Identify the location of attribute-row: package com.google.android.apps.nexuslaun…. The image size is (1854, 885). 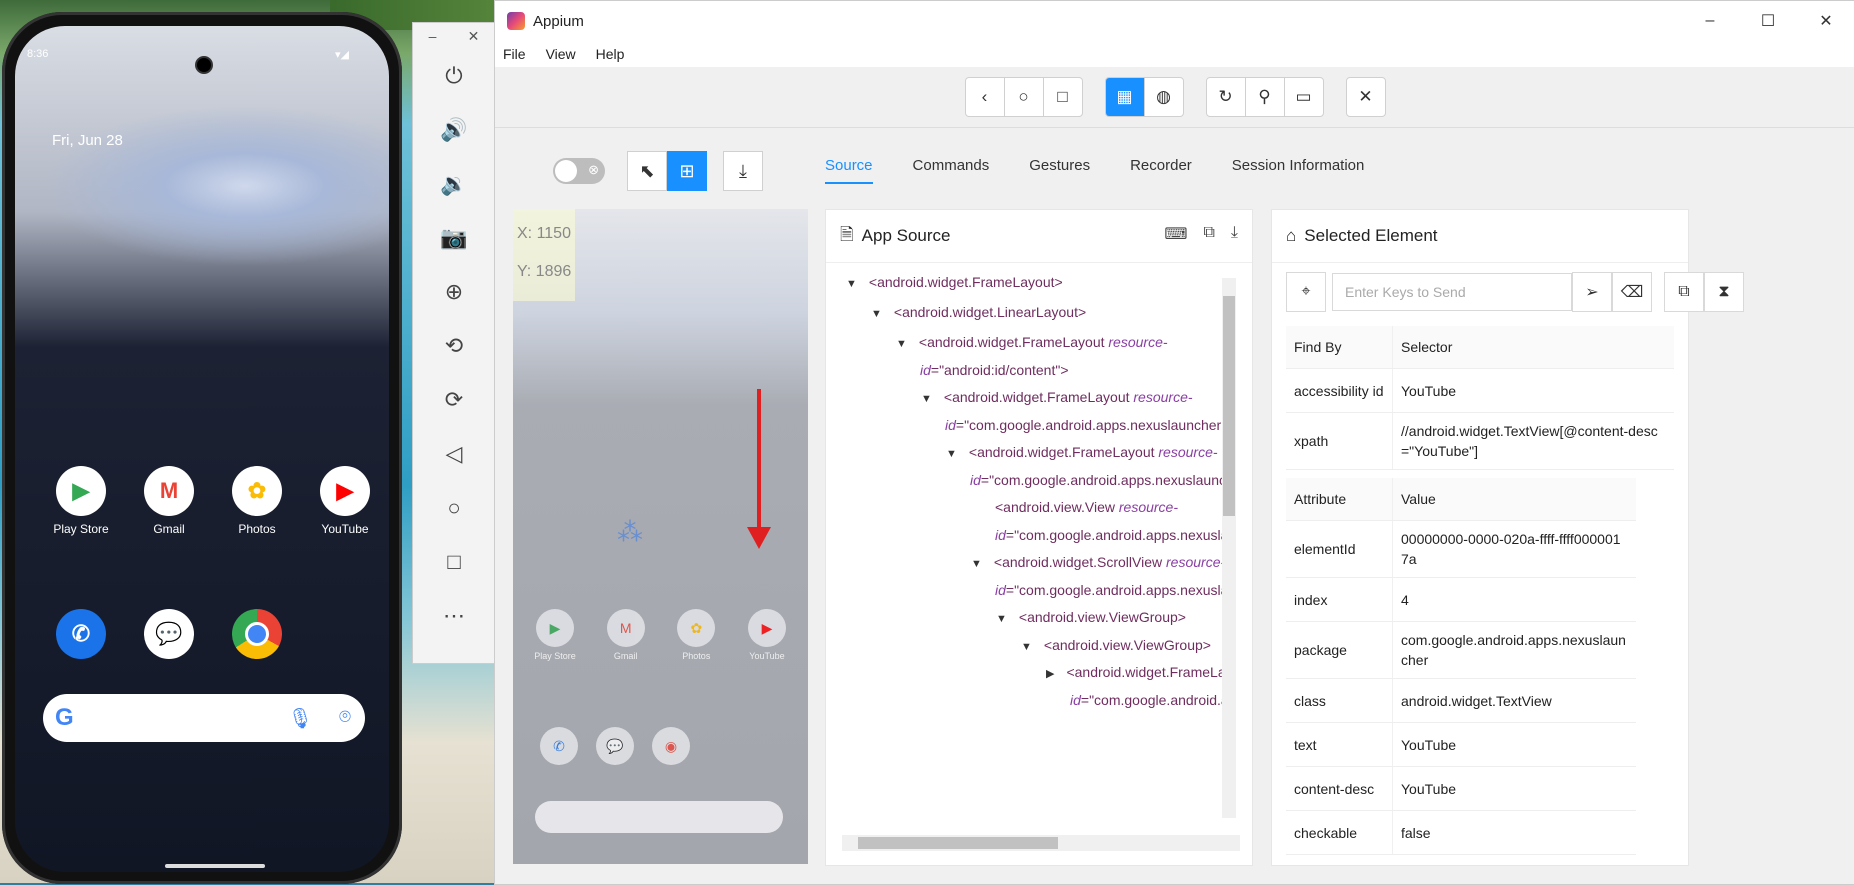
(1461, 650).